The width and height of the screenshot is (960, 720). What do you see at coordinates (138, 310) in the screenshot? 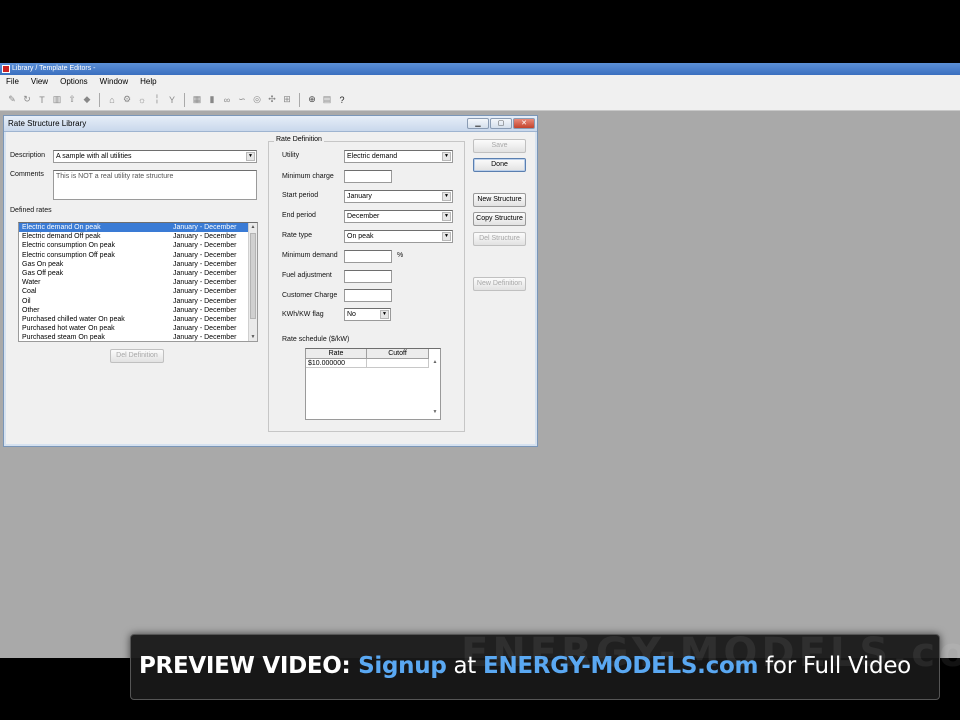
I see `list-item: Other January - December` at bounding box center [138, 310].